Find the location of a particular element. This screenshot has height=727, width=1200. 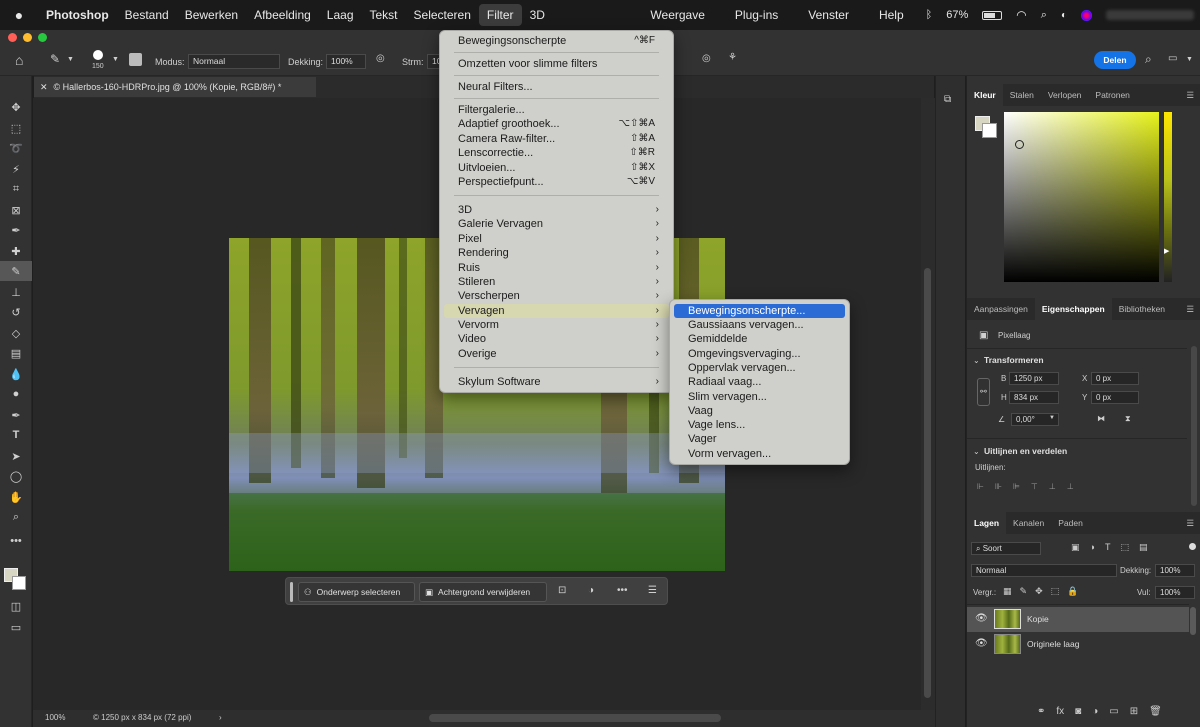

align-collapse-icon: ⌄ is located at coordinates (976, 451).